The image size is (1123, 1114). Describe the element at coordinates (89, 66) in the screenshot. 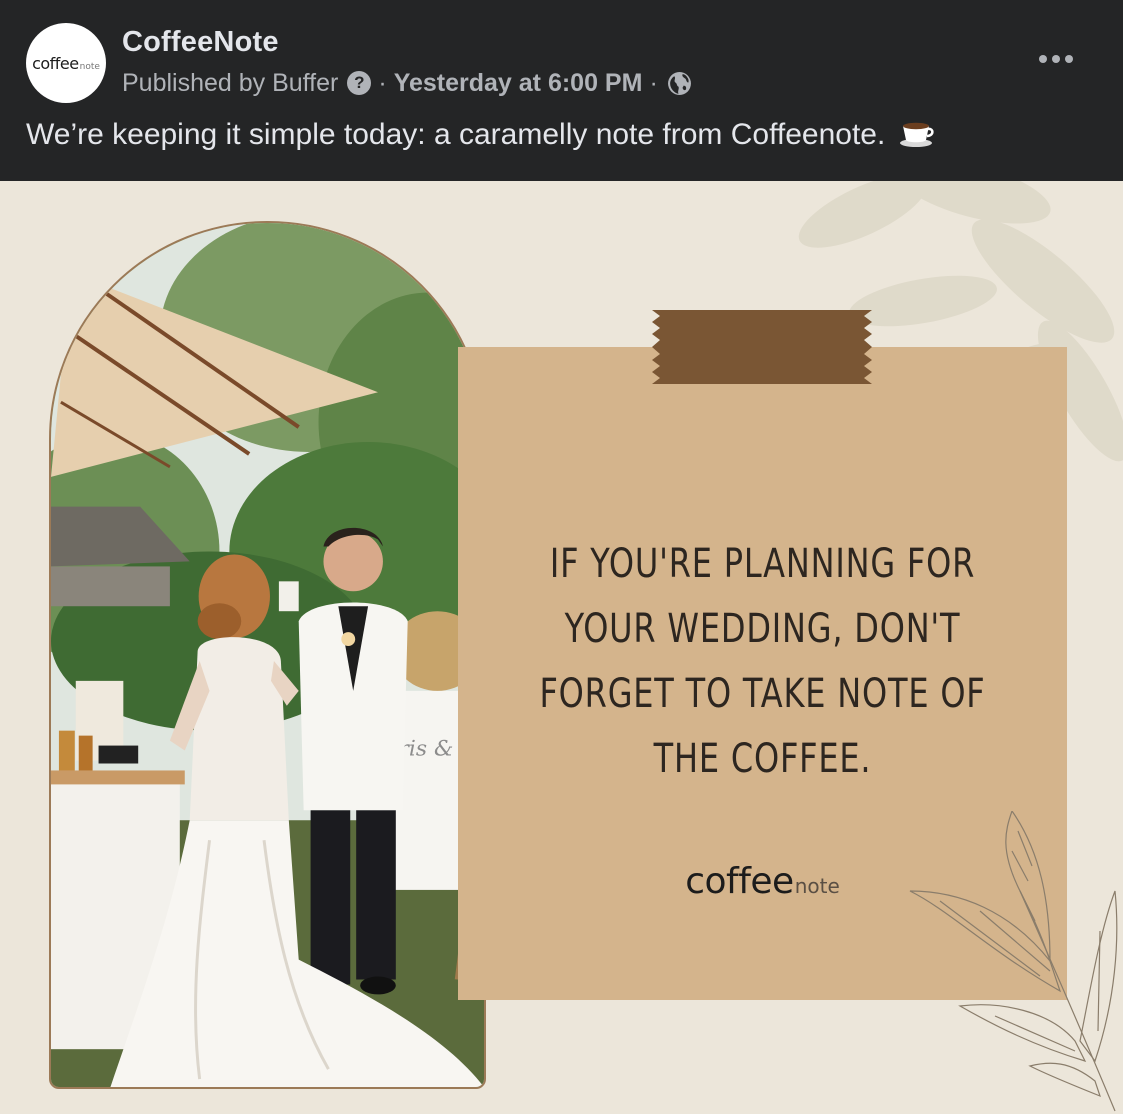

I see `avatar-logo-sub: note` at that location.